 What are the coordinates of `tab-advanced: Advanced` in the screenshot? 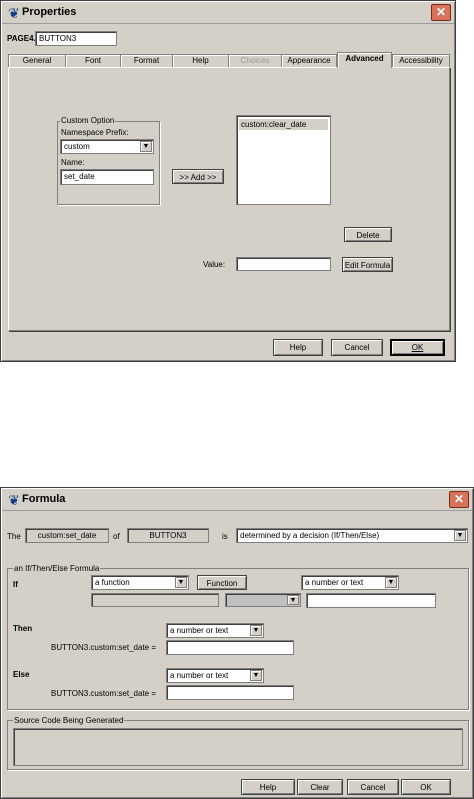 It's located at (364, 60).